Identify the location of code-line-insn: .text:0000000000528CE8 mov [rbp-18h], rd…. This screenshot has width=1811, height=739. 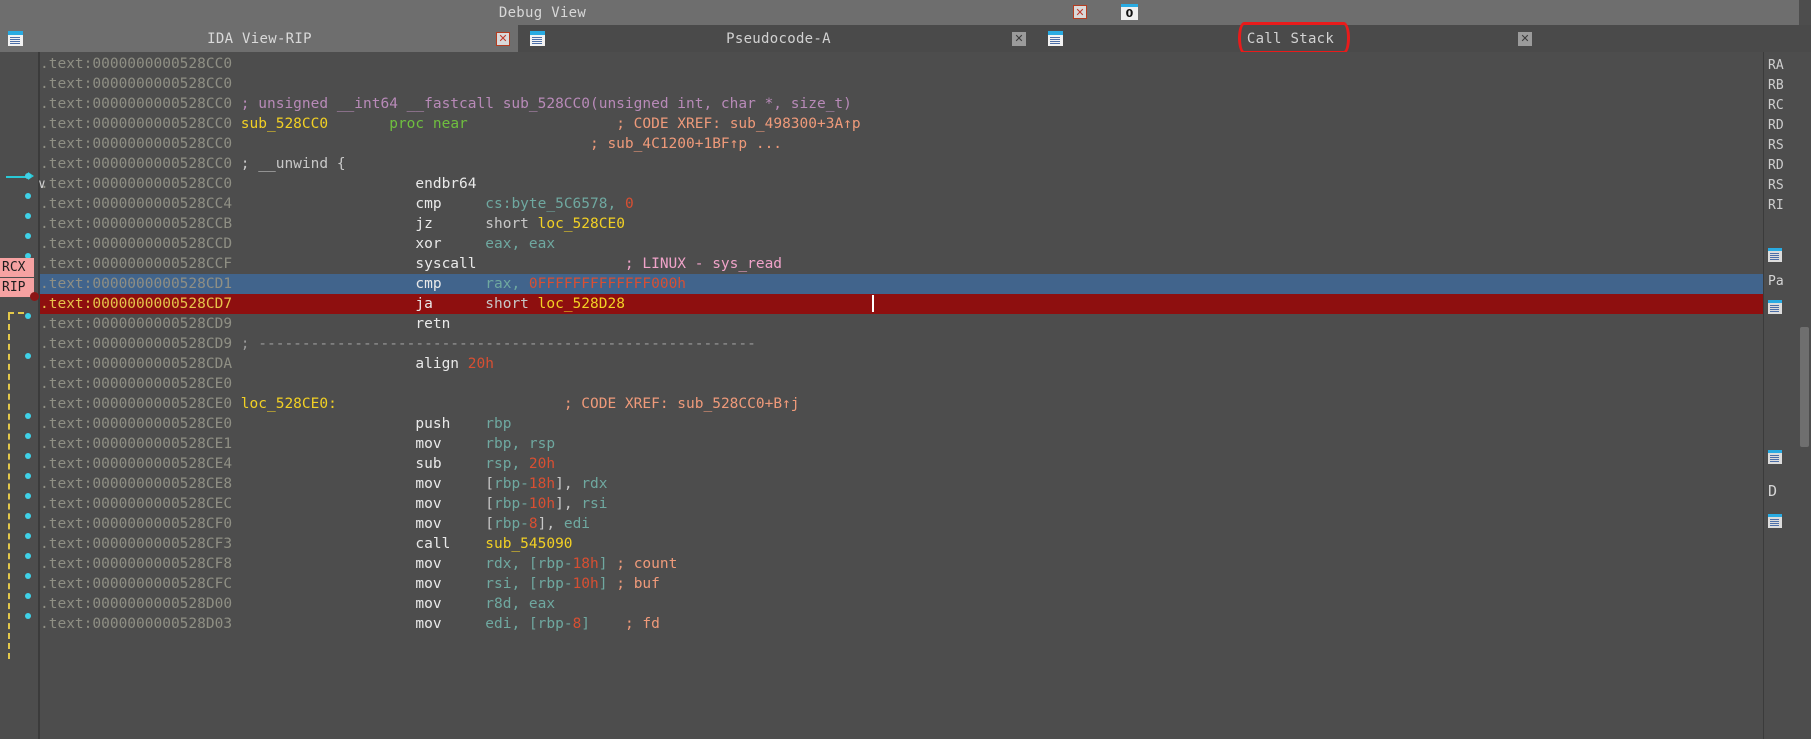
(901, 484).